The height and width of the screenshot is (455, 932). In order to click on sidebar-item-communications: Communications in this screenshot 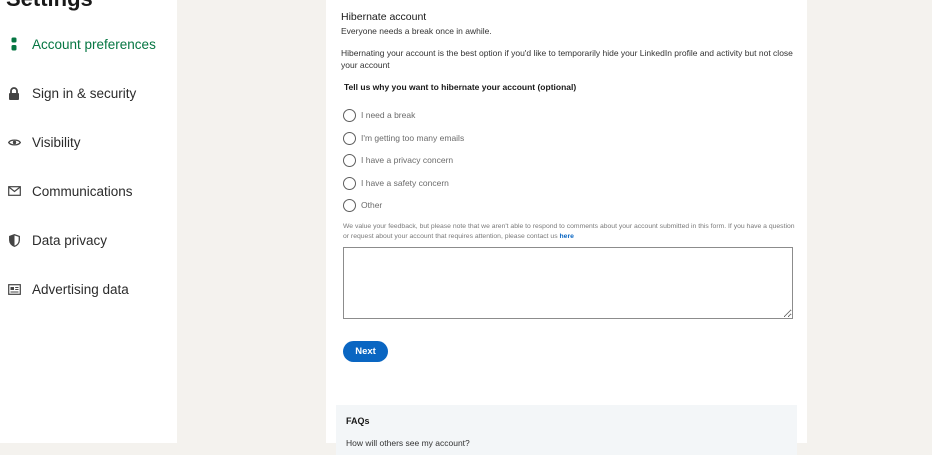, I will do `click(88, 191)`.